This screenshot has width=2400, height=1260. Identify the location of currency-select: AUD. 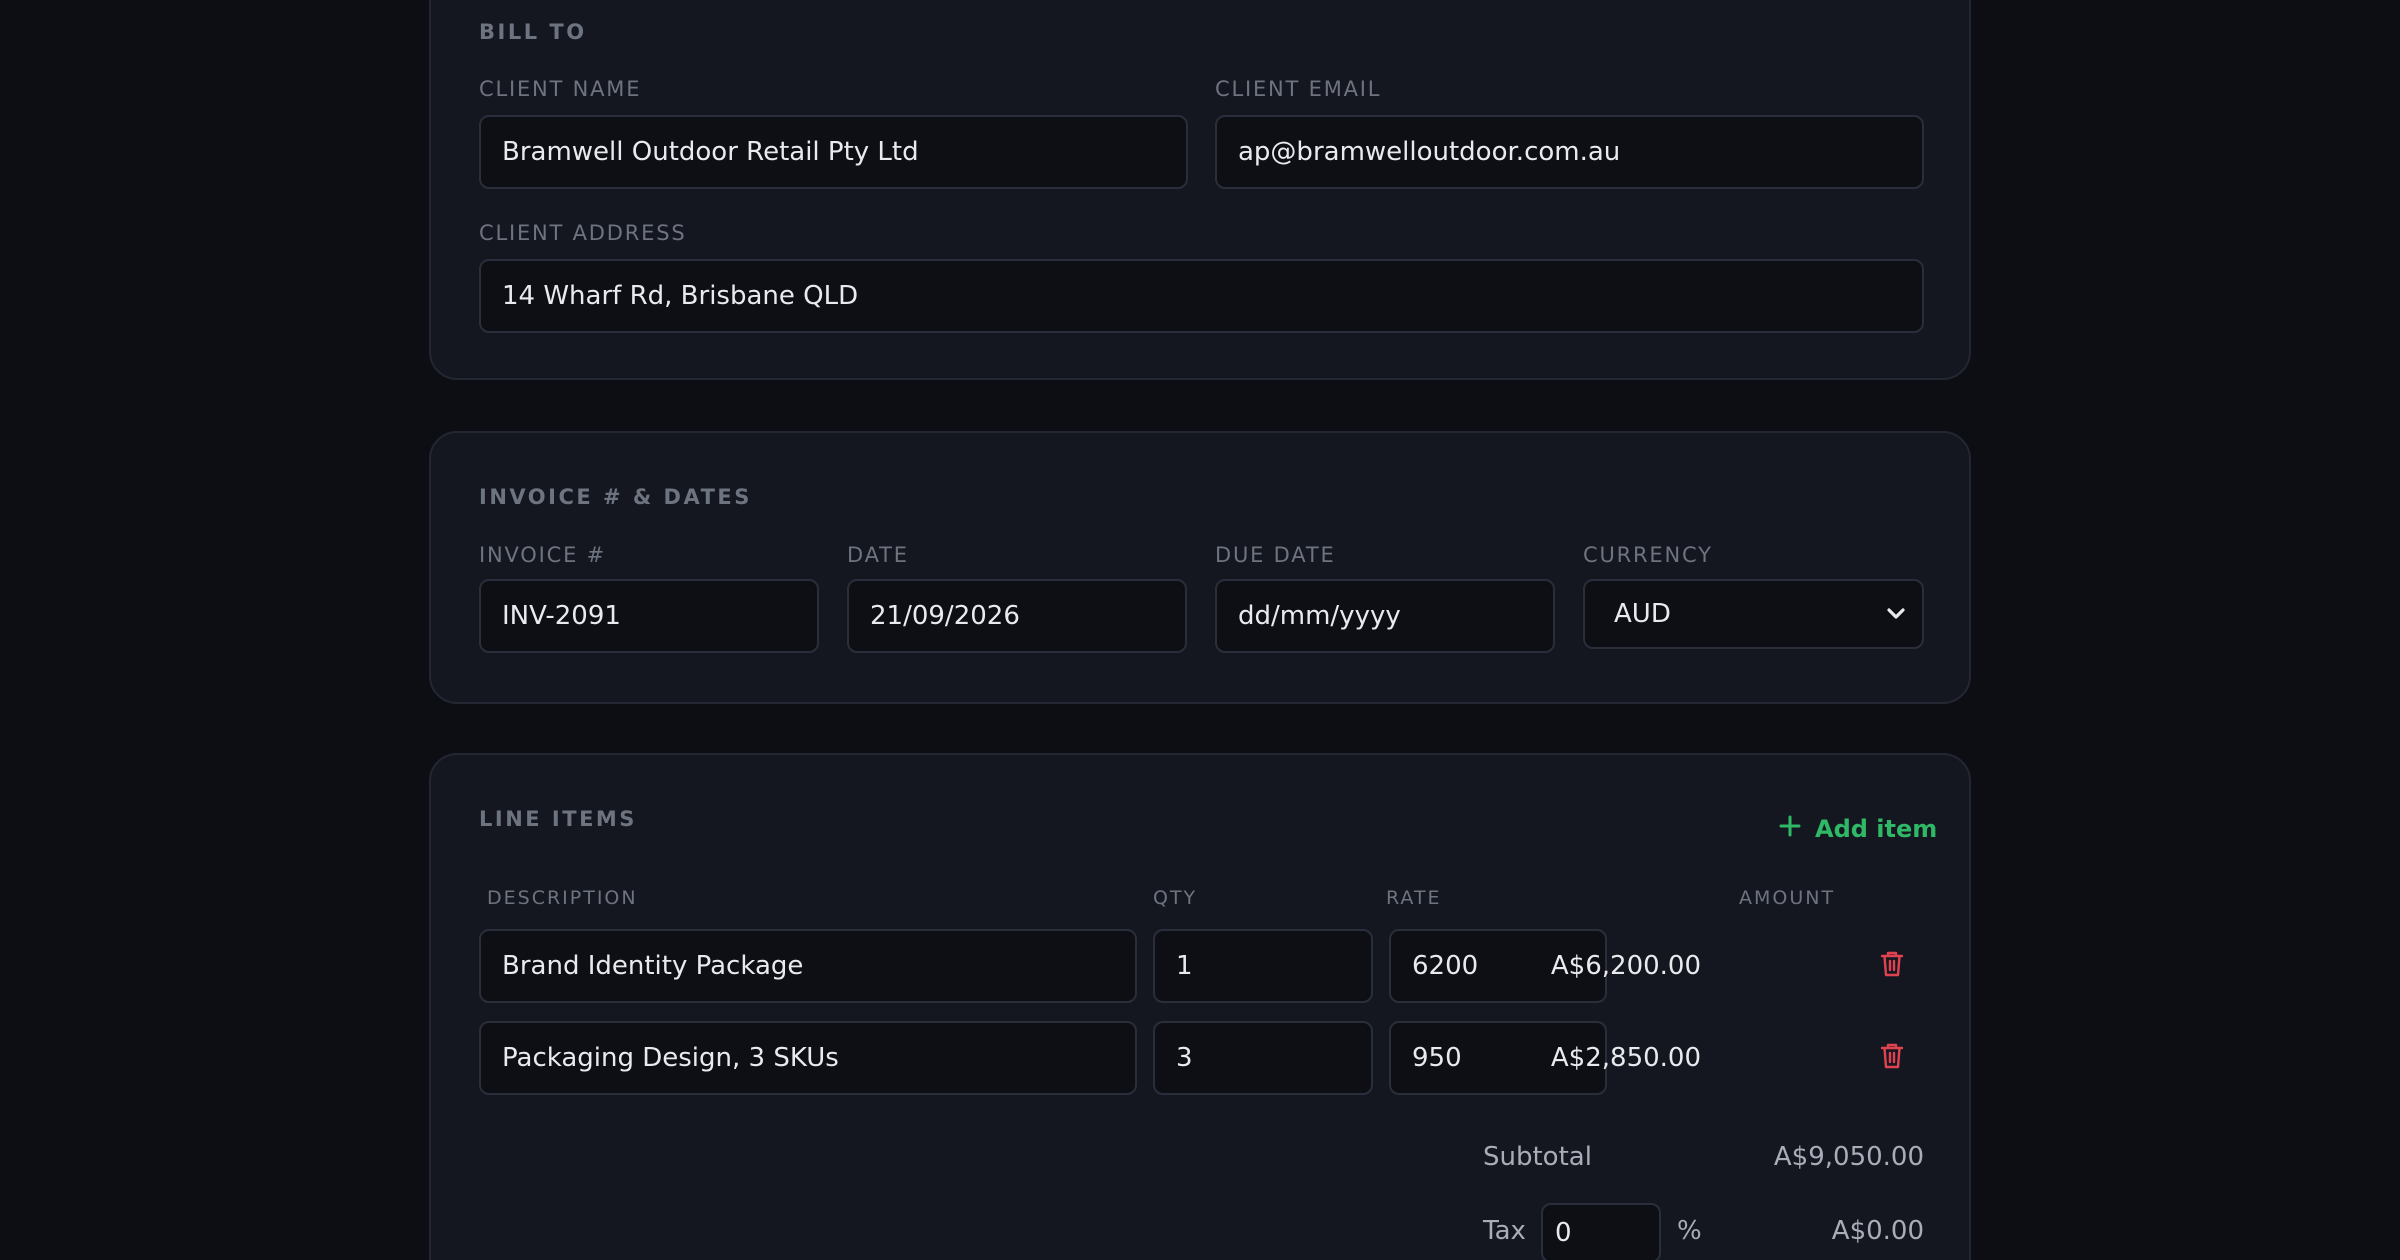
(1753, 614).